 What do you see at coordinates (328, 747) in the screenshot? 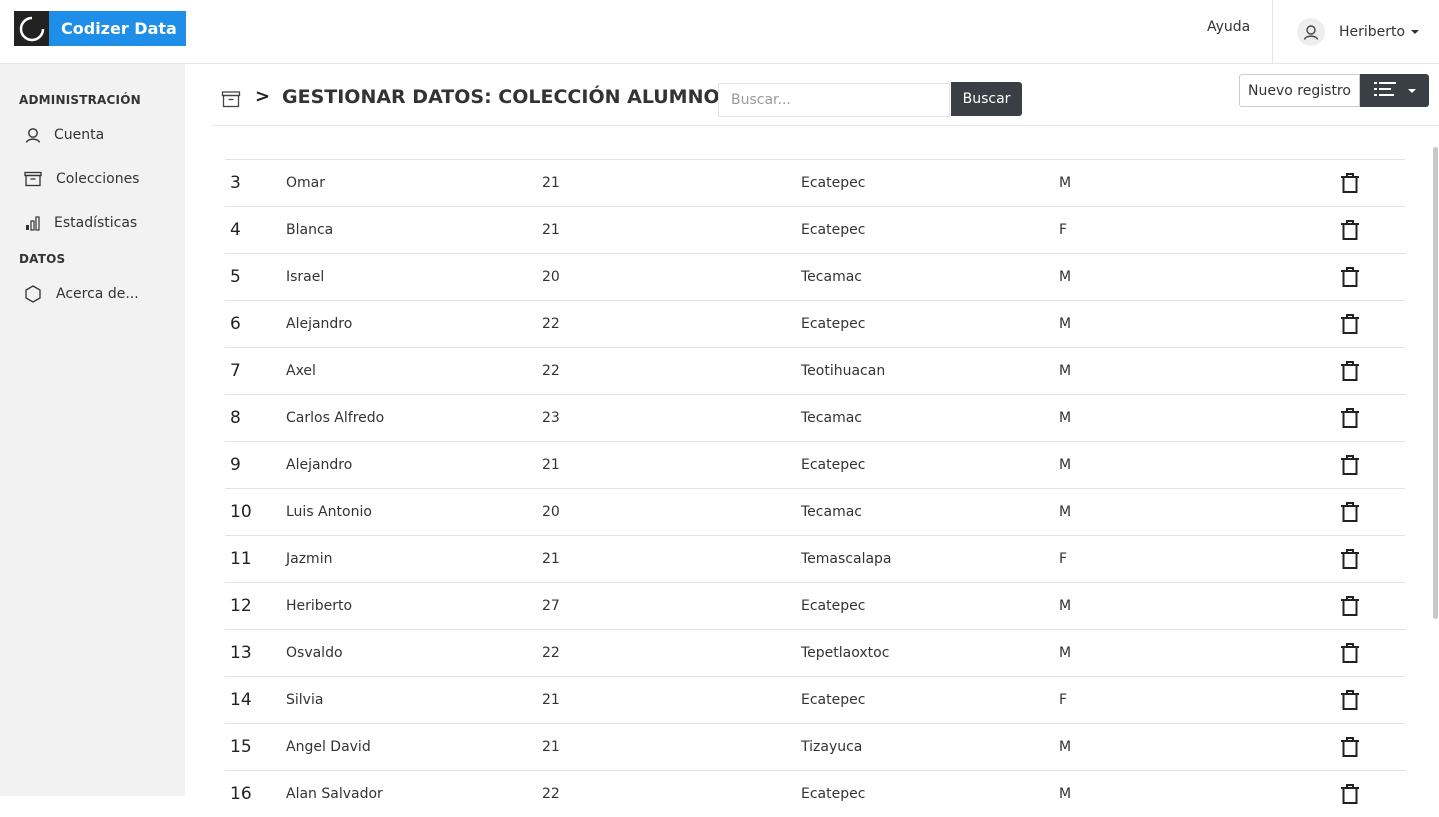
I see `student-name: Angel David` at bounding box center [328, 747].